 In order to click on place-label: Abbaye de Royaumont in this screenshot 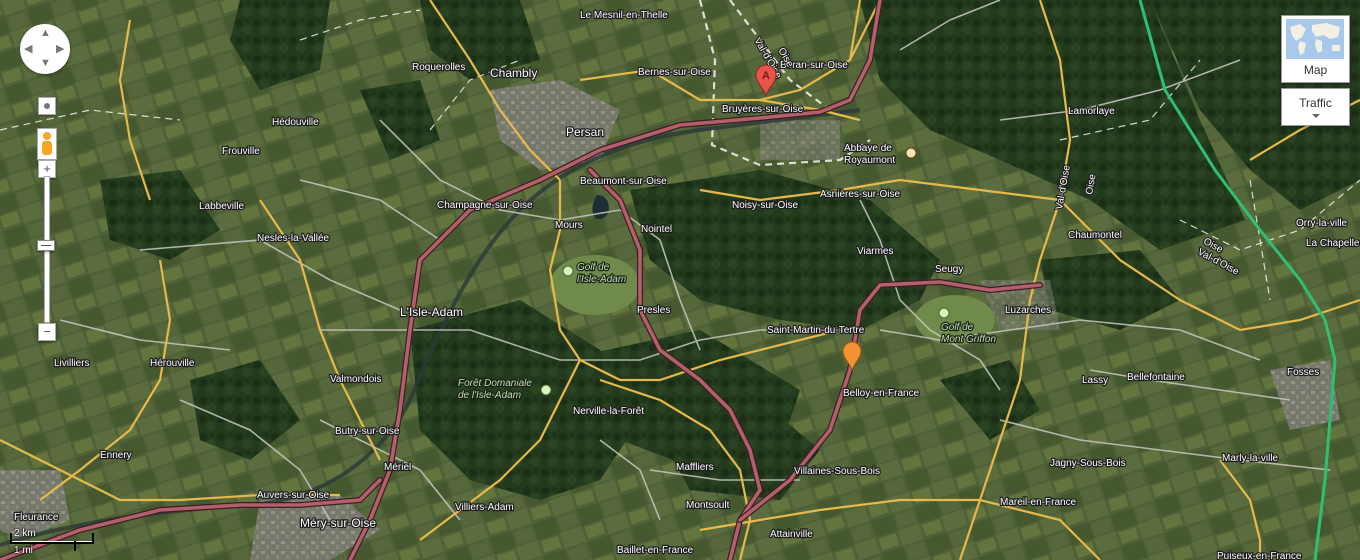, I will do `click(869, 154)`.